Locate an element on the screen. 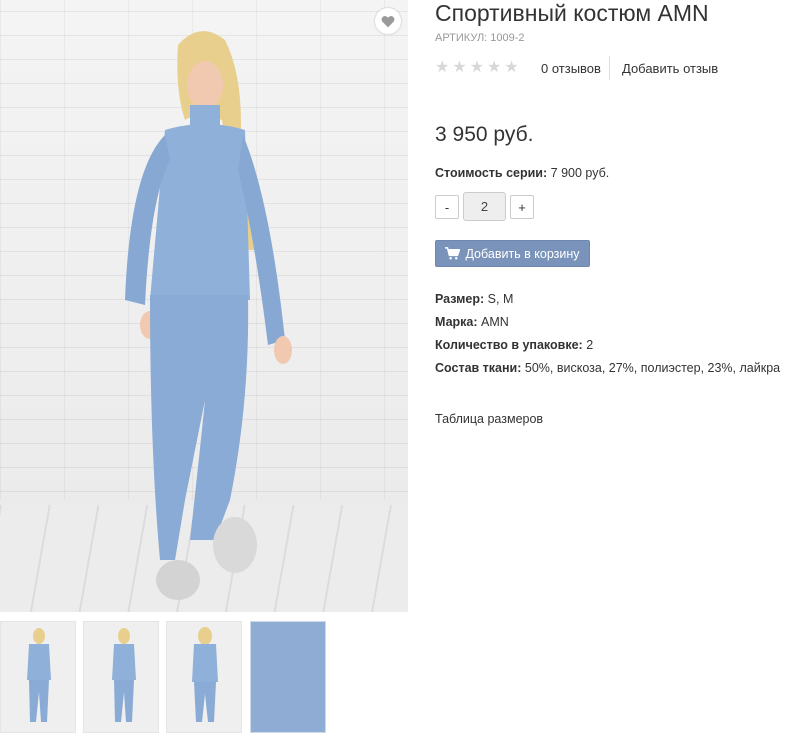  quantity-input: 2 is located at coordinates (484, 206).